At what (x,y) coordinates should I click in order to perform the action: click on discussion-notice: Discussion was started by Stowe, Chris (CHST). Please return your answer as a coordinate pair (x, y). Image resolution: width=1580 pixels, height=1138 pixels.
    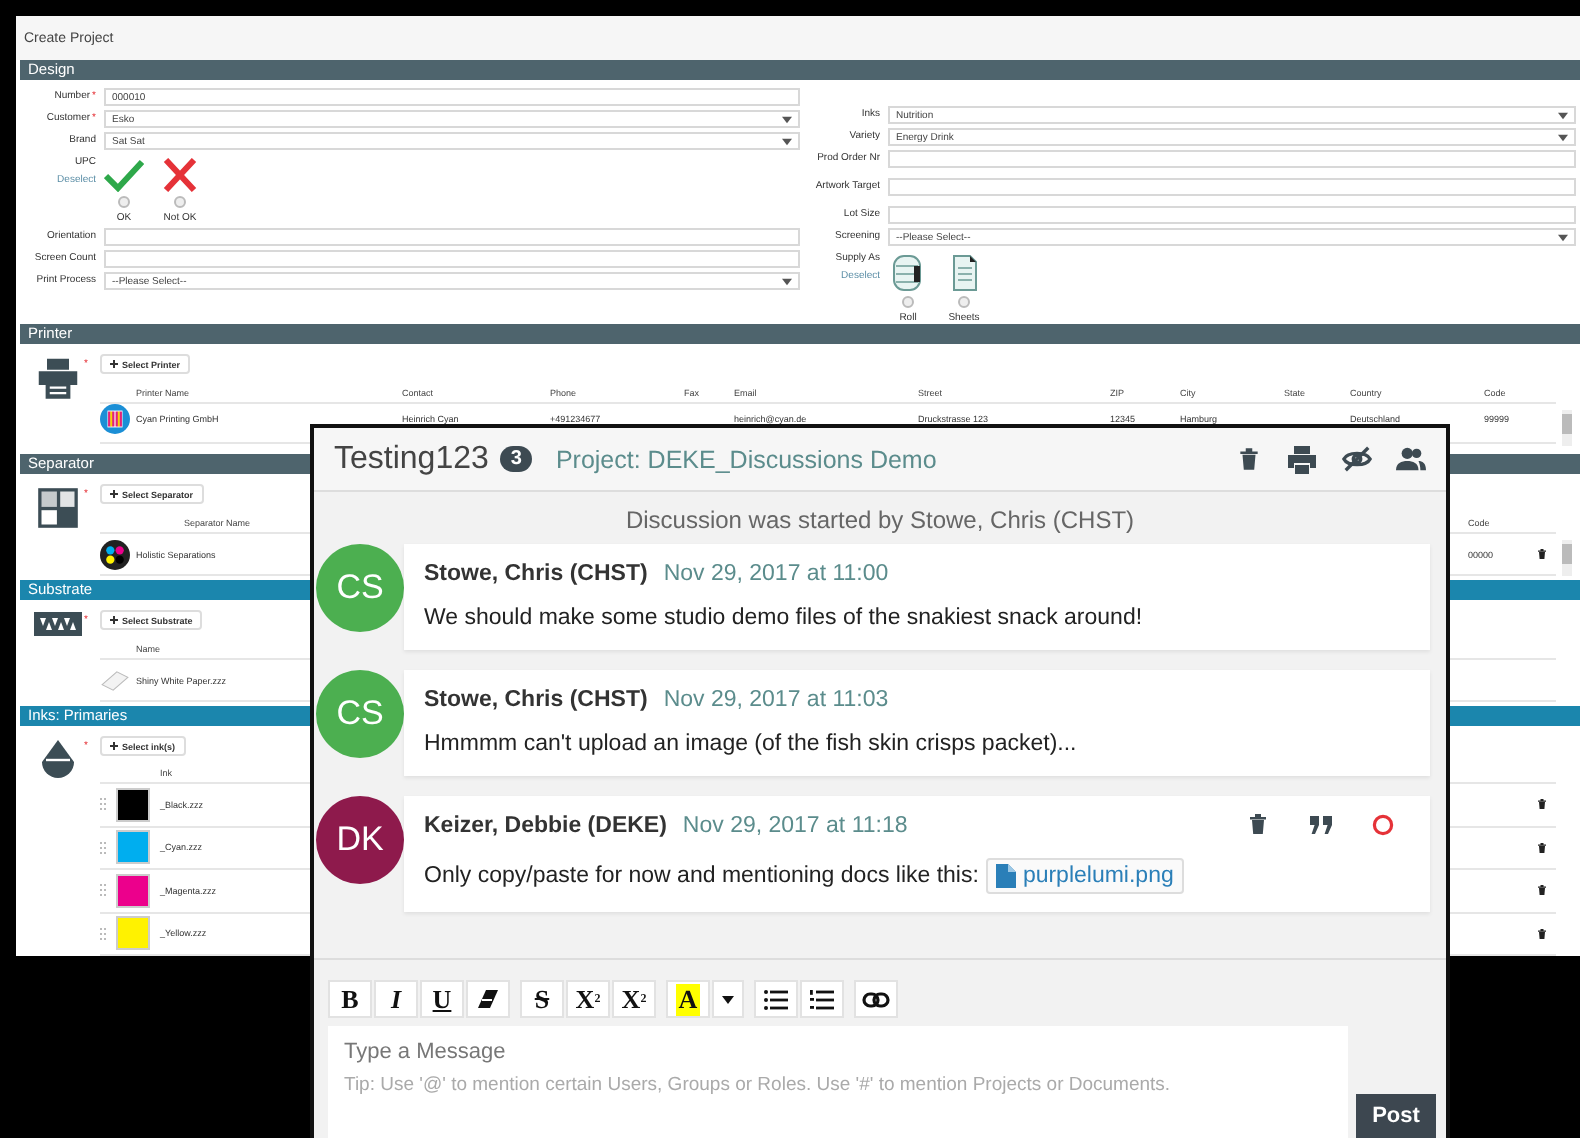
    Looking at the image, I should click on (880, 520).